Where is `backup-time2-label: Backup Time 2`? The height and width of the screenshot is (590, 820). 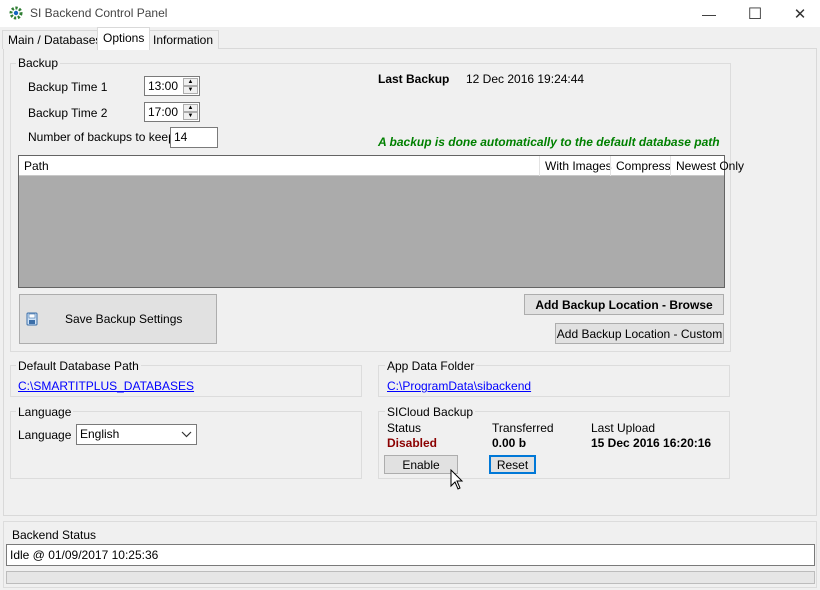 backup-time2-label: Backup Time 2 is located at coordinates (68, 113).